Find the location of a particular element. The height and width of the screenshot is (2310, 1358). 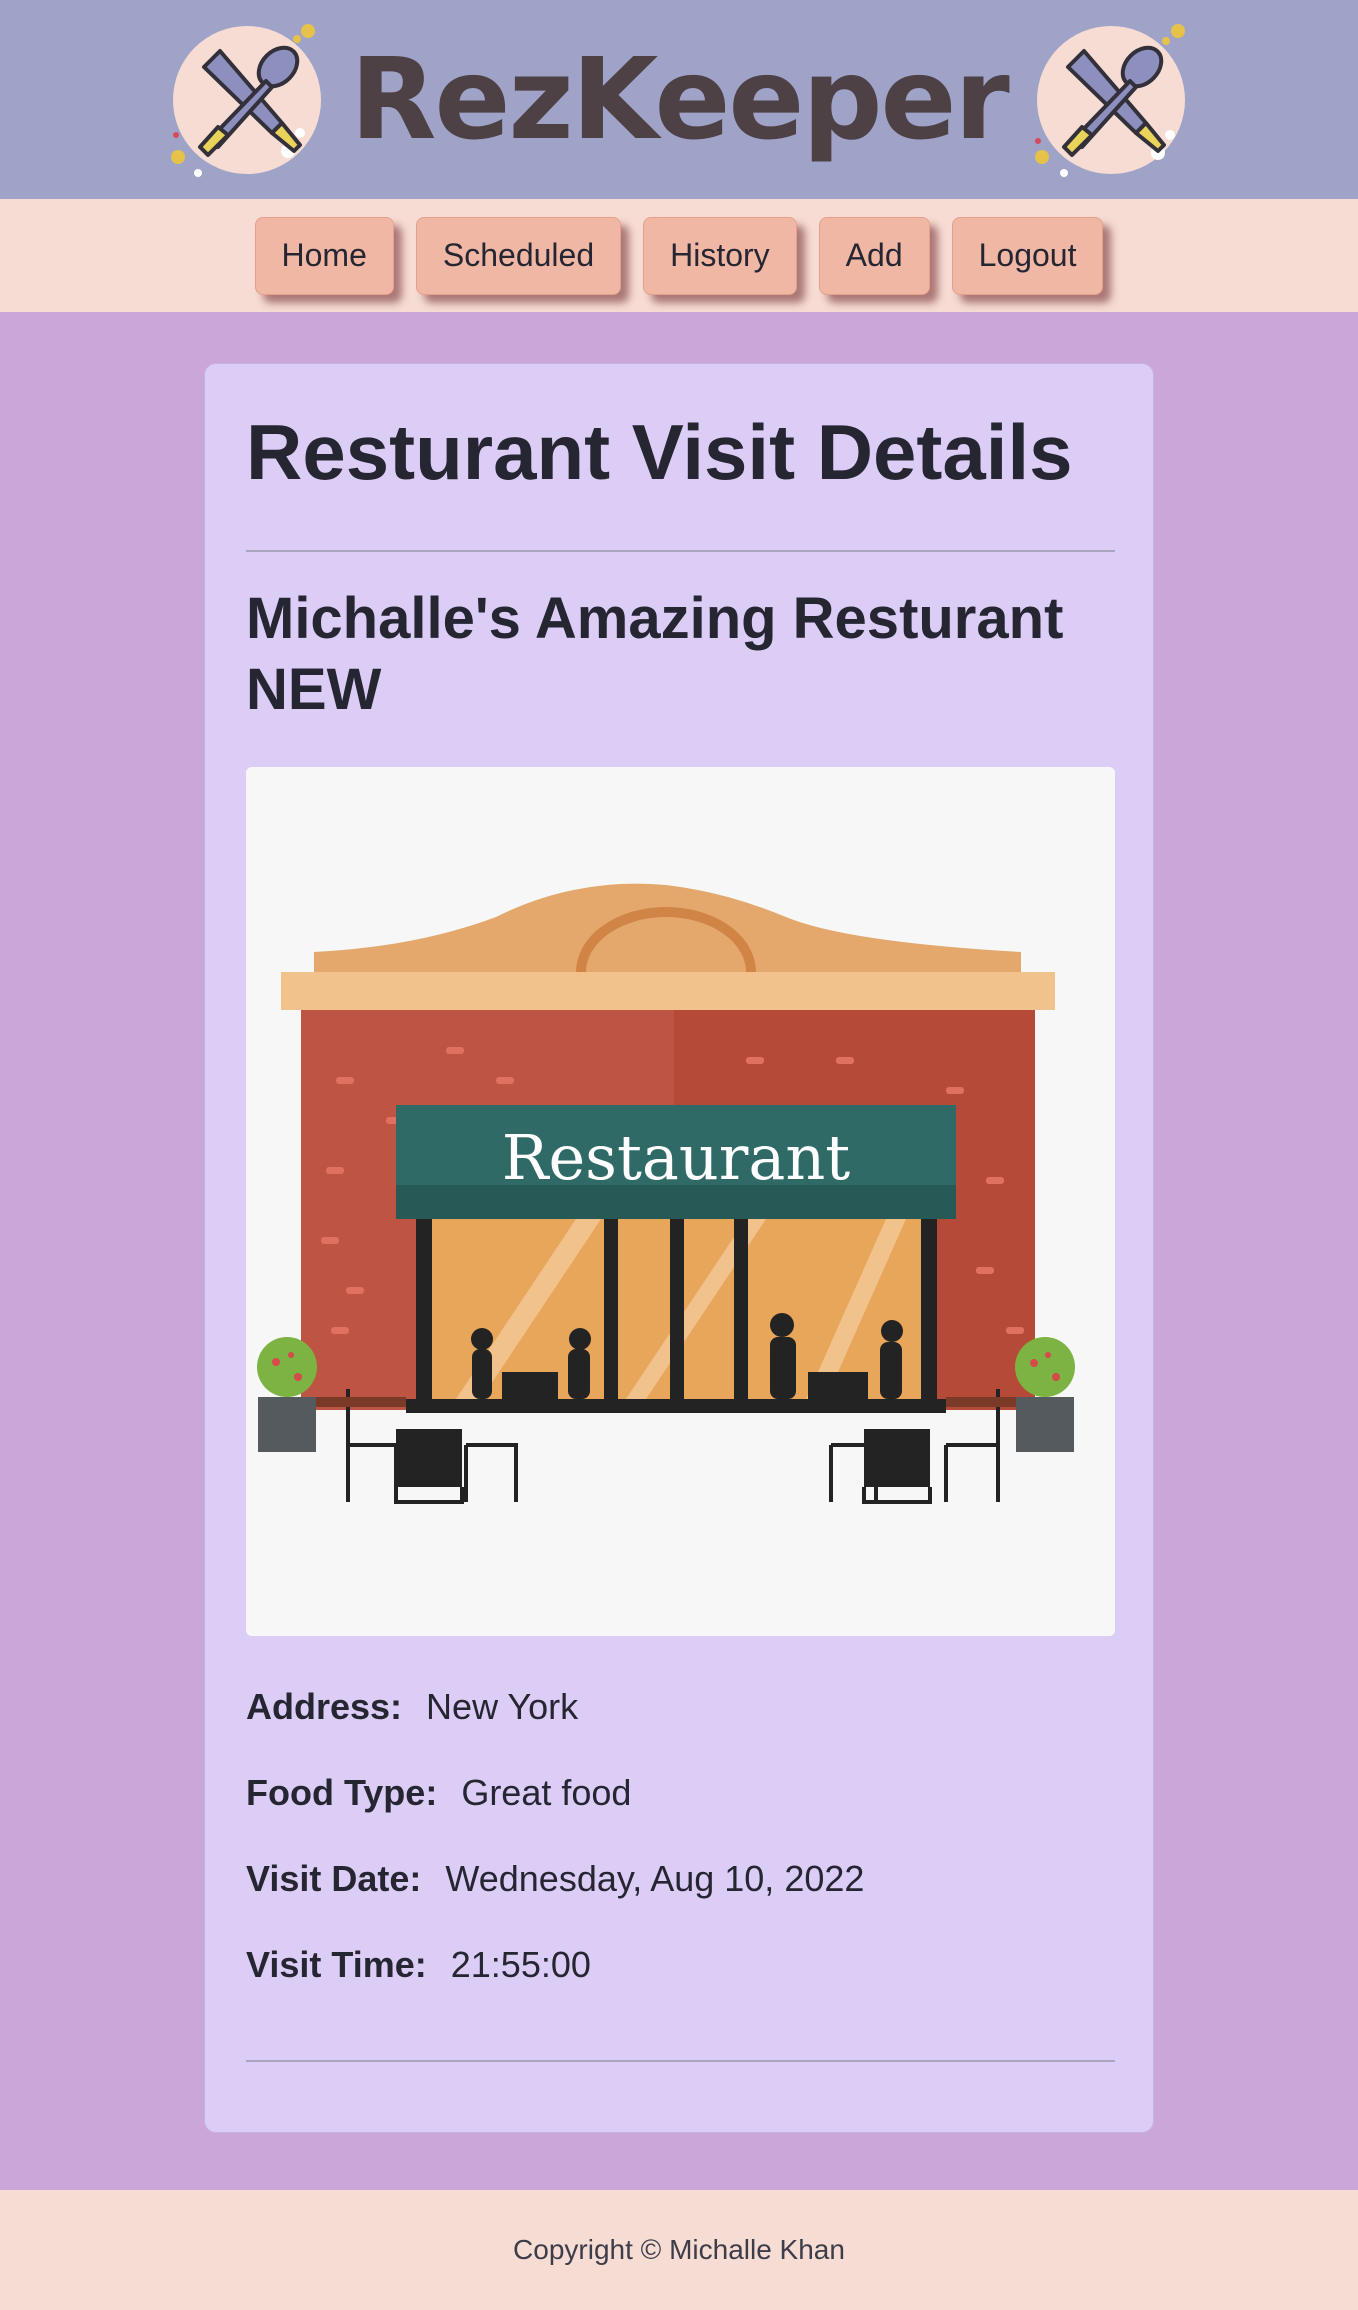

main-nav: Home Scheduled History Add Logout is located at coordinates (679, 255).